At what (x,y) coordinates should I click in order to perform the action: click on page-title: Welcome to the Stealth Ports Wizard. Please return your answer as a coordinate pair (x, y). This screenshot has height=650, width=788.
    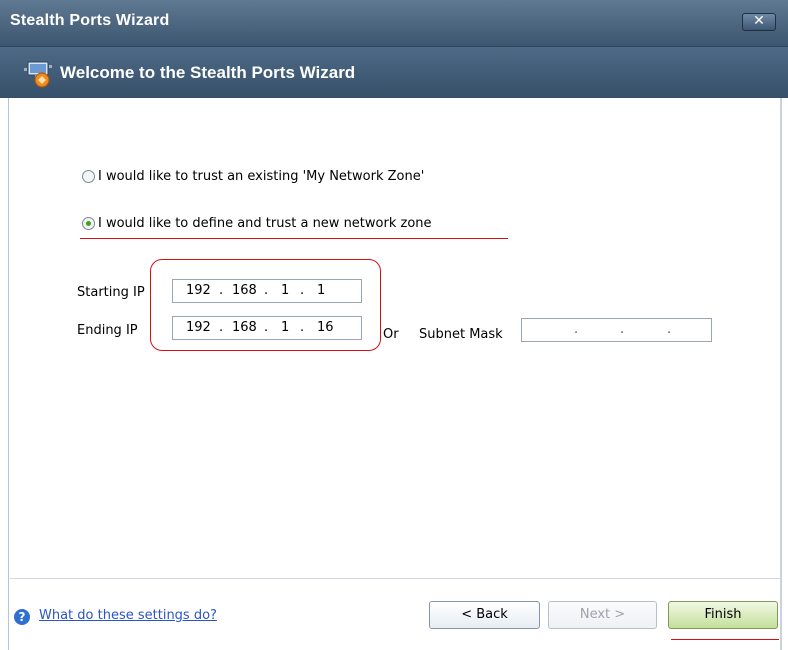
    Looking at the image, I should click on (208, 72).